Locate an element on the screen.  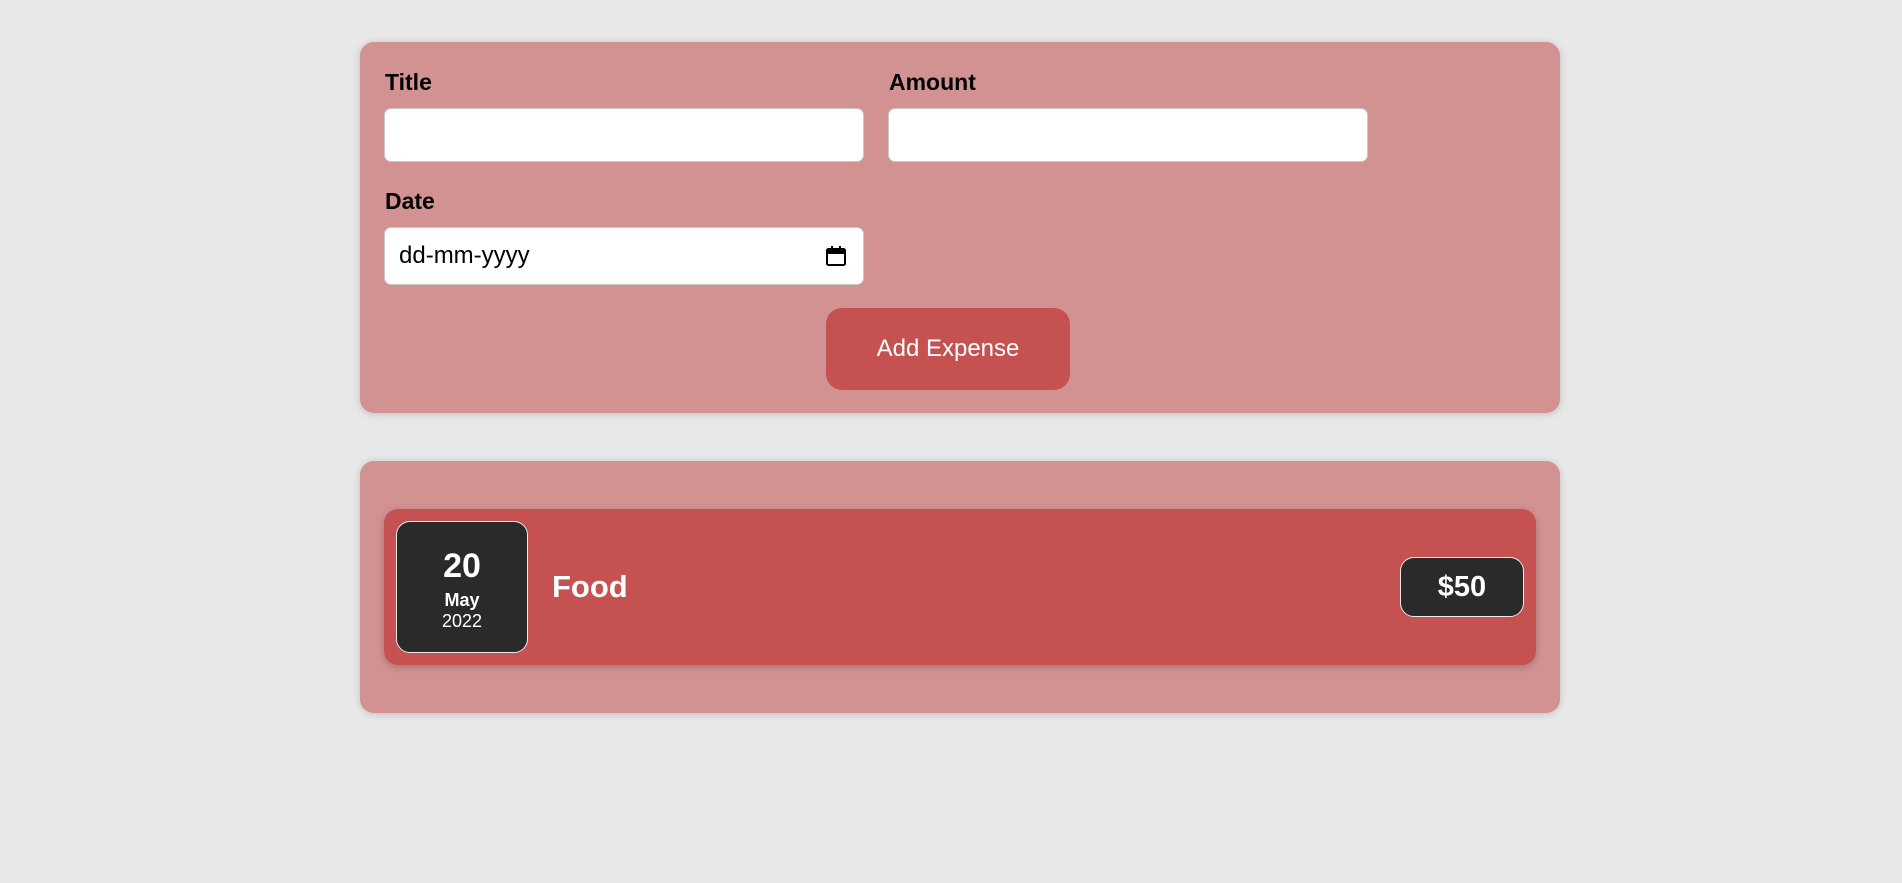
amount-input is located at coordinates (1128, 135).